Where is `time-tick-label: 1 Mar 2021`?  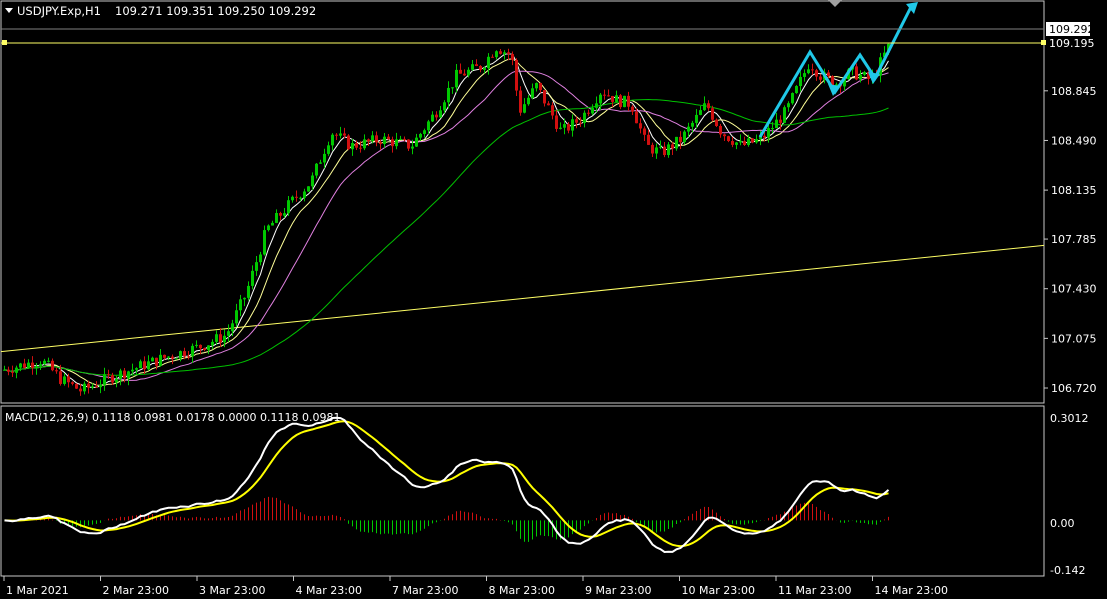
time-tick-label: 1 Mar 2021 is located at coordinates (37, 590).